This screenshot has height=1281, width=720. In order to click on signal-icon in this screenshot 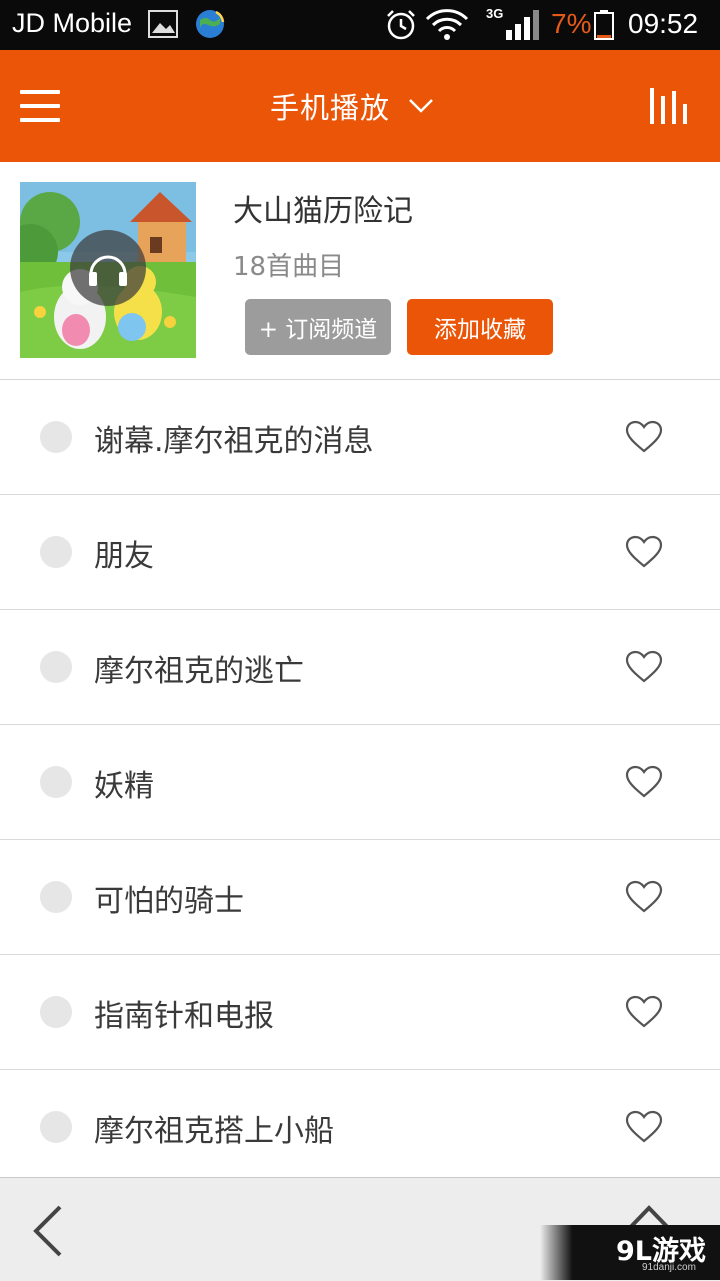, I will do `click(522, 25)`.